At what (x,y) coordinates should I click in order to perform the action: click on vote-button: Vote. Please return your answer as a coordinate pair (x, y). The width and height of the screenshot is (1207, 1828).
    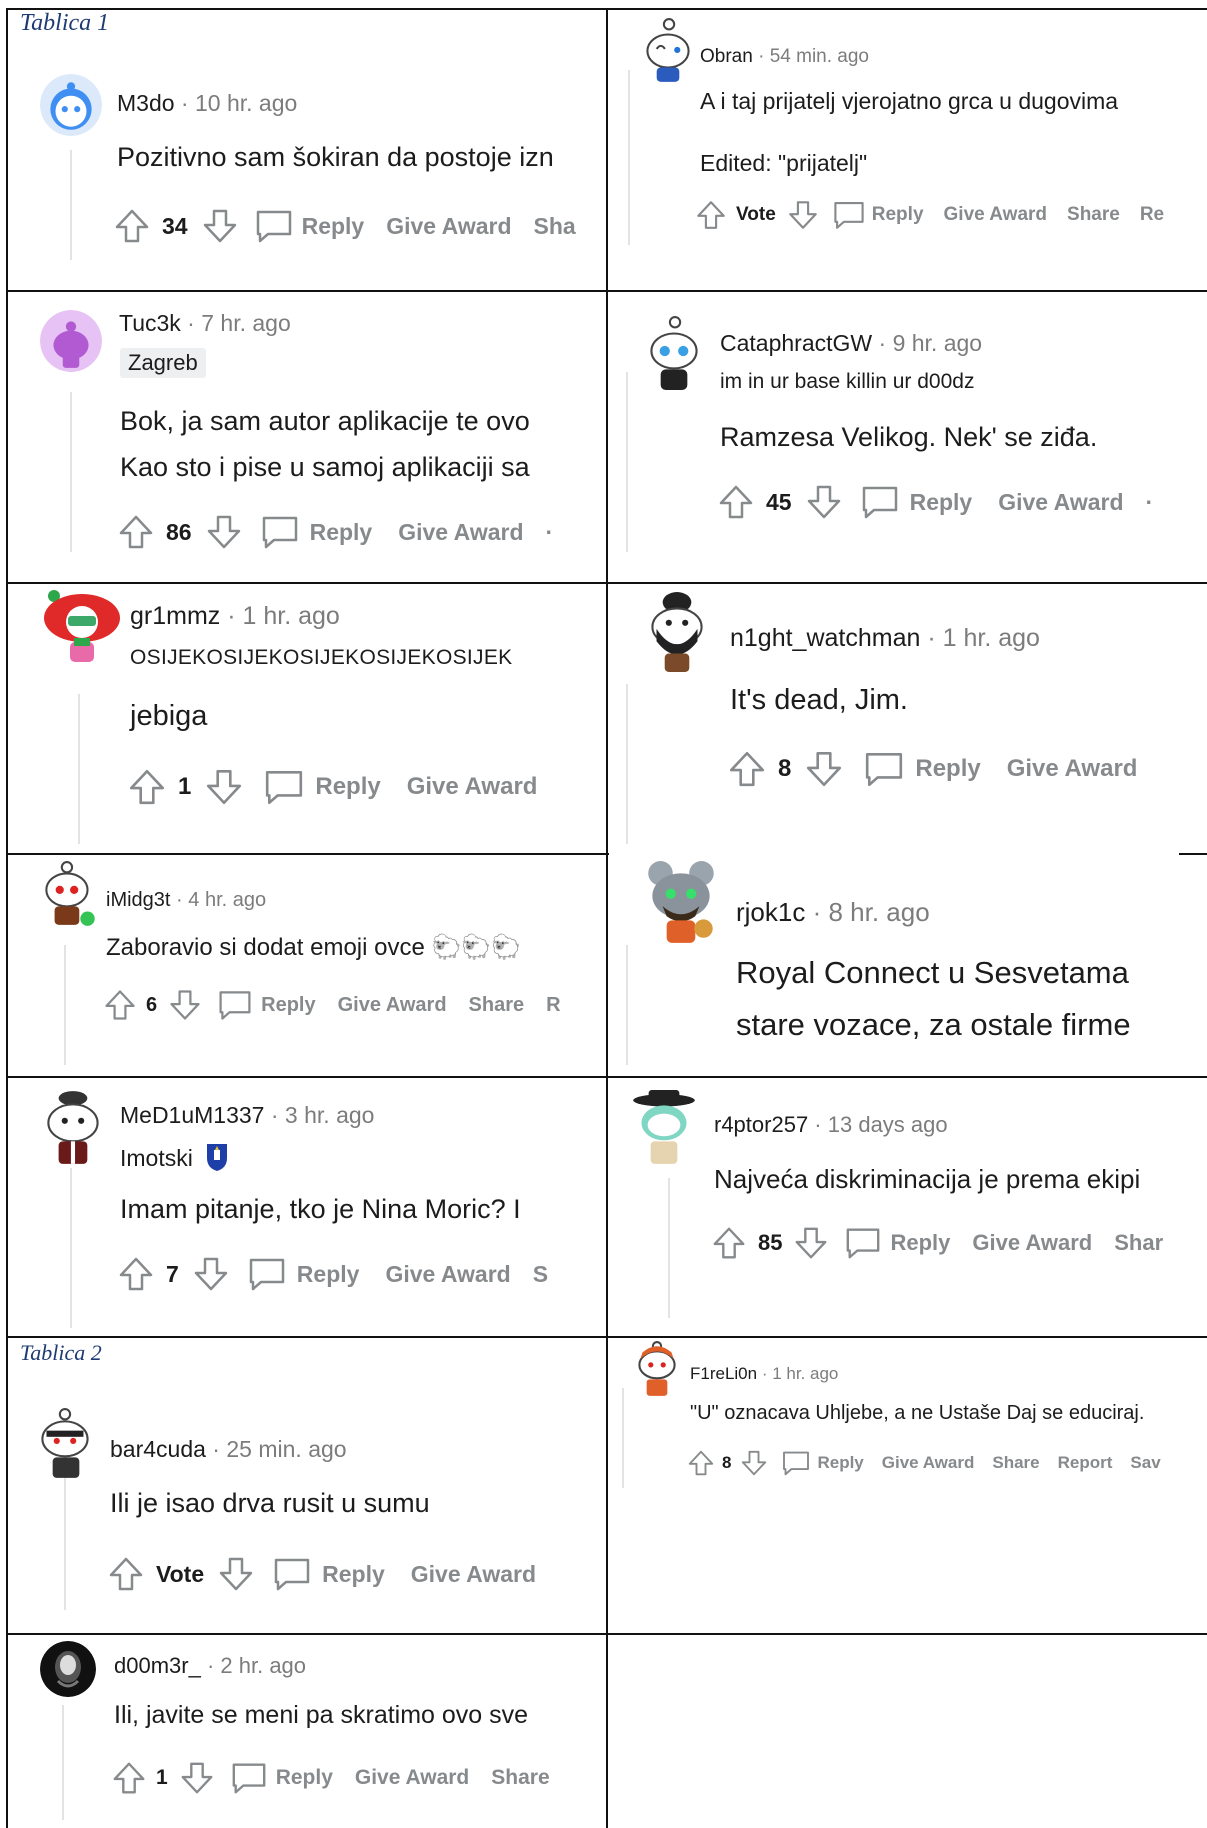
    Looking at the image, I should click on (180, 1574).